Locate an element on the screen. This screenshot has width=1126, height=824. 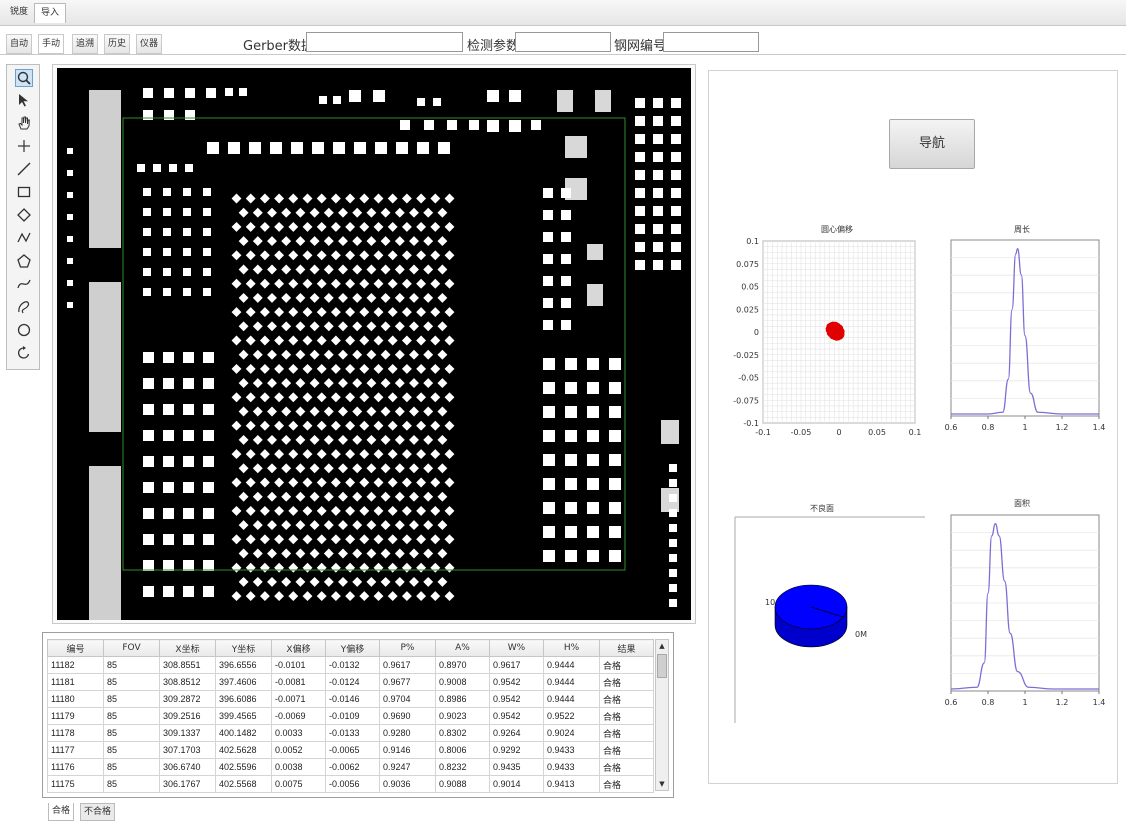
menu-tab-sharpness: 锐度 is located at coordinates (19, 13).